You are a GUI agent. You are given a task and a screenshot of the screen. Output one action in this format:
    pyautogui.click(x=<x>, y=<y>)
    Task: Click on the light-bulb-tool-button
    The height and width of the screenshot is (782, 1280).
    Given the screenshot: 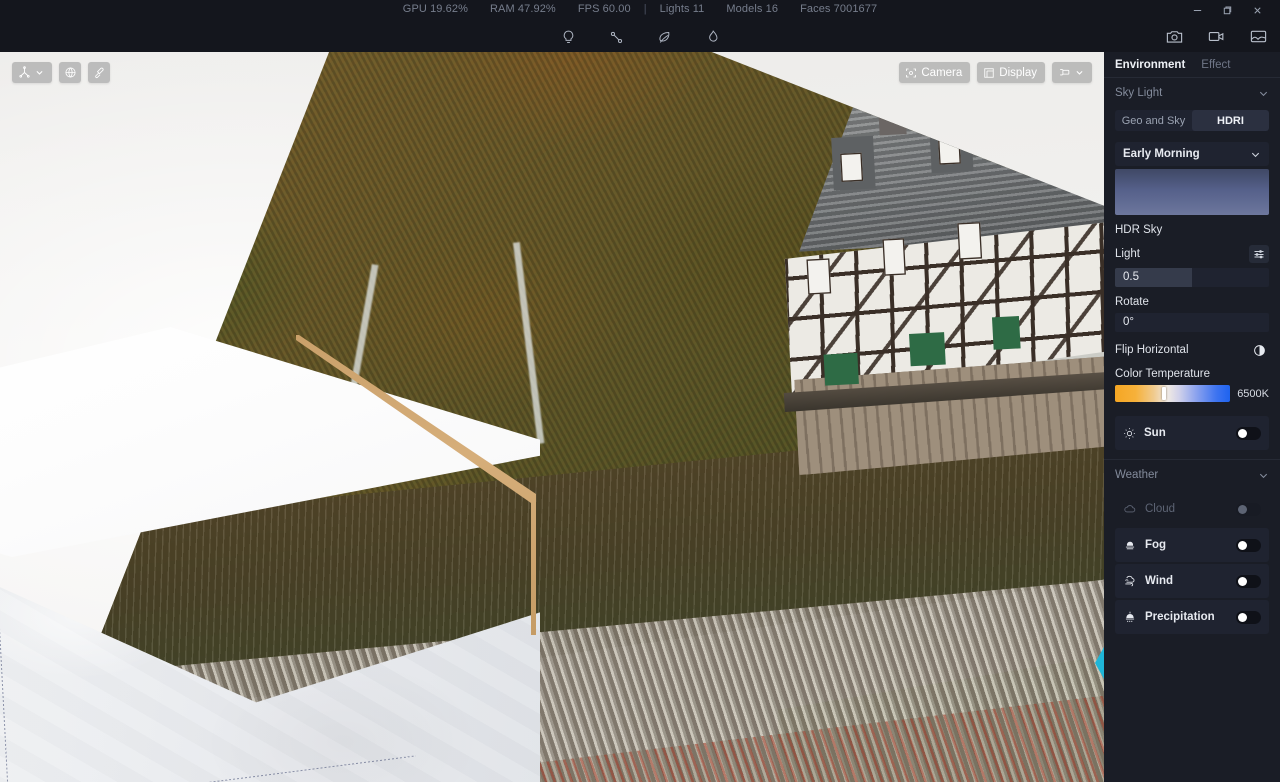 What is the action you would take?
    pyautogui.click(x=568, y=37)
    